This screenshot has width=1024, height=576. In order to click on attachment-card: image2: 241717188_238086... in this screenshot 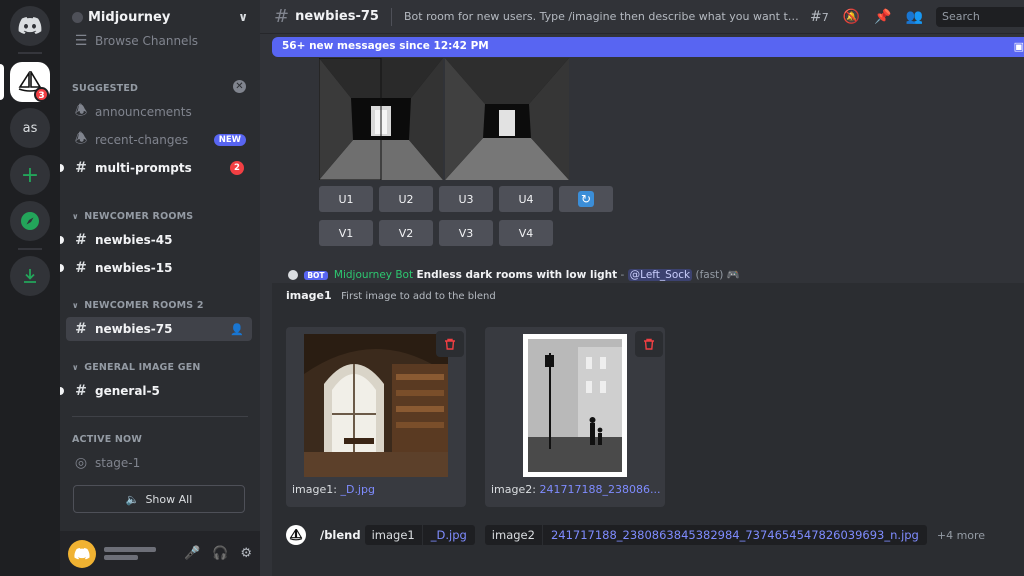, I will do `click(575, 417)`.